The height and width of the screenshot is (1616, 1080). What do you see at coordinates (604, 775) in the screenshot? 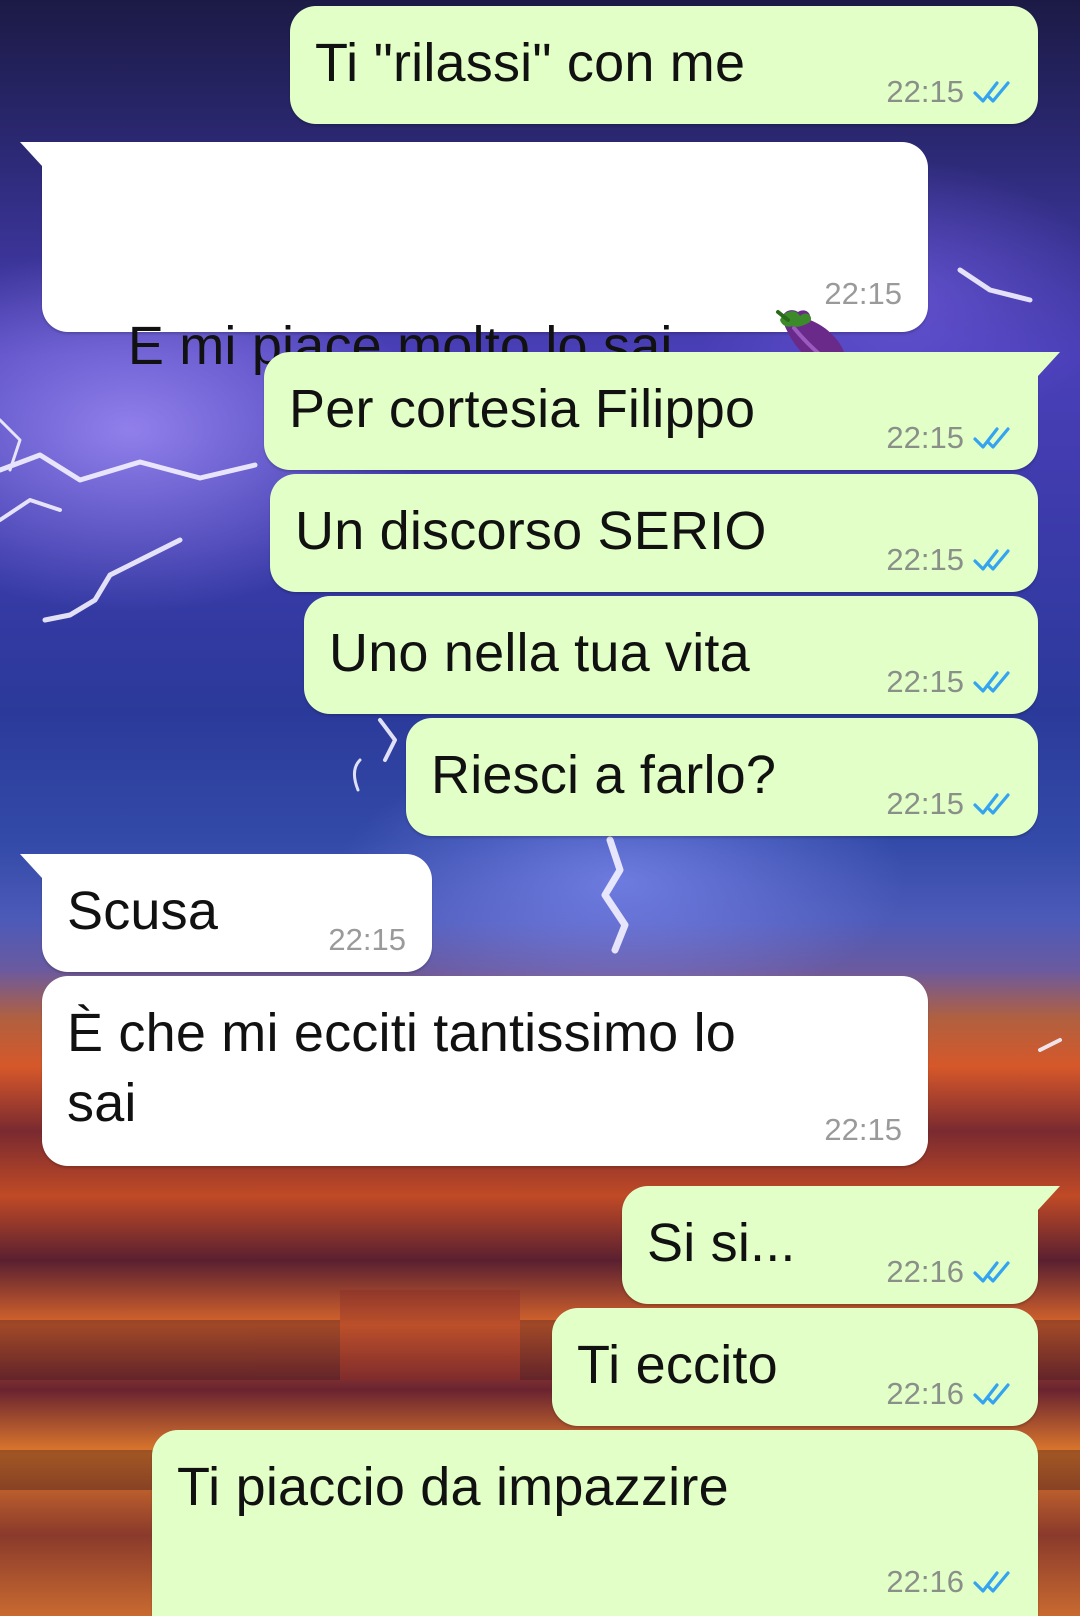
I see `message-text: Riesci a farlo?` at bounding box center [604, 775].